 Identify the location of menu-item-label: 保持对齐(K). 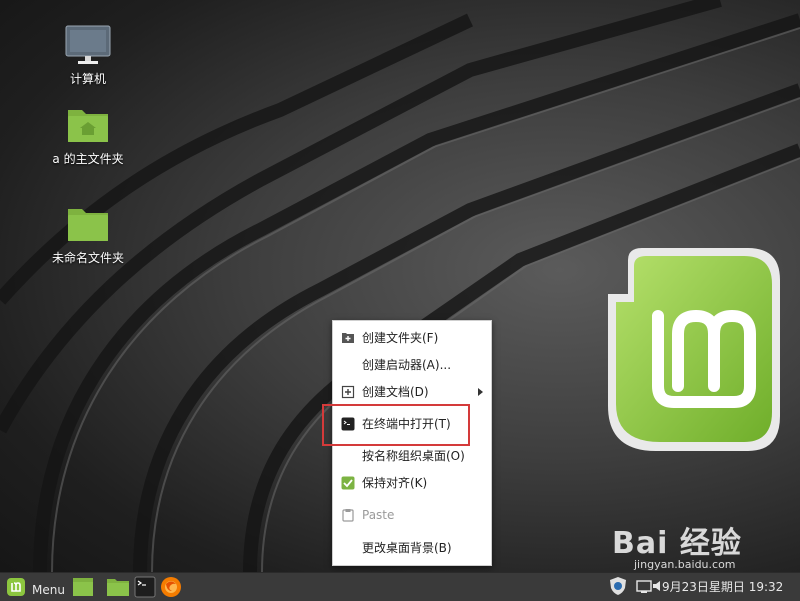
(395, 483).